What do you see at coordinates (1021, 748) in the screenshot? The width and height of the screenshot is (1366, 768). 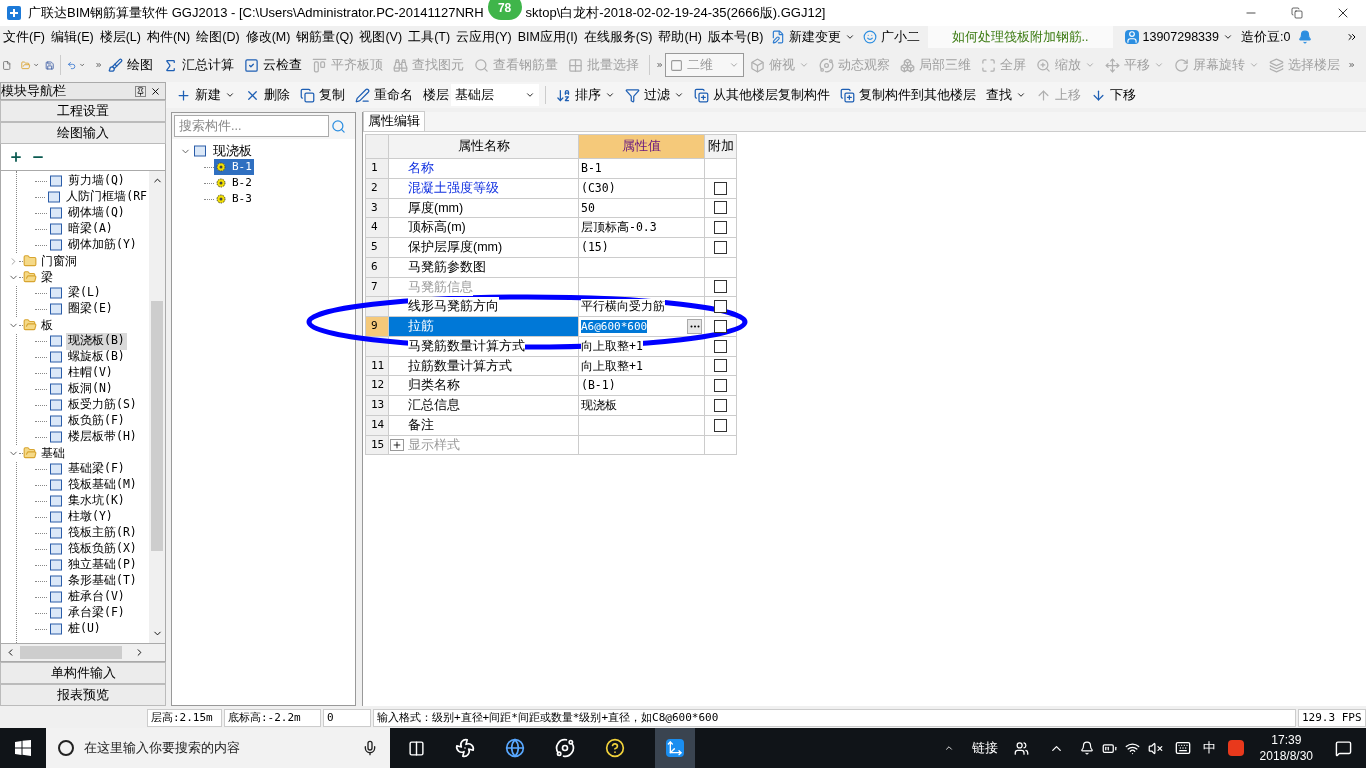 I see `people-icon` at bounding box center [1021, 748].